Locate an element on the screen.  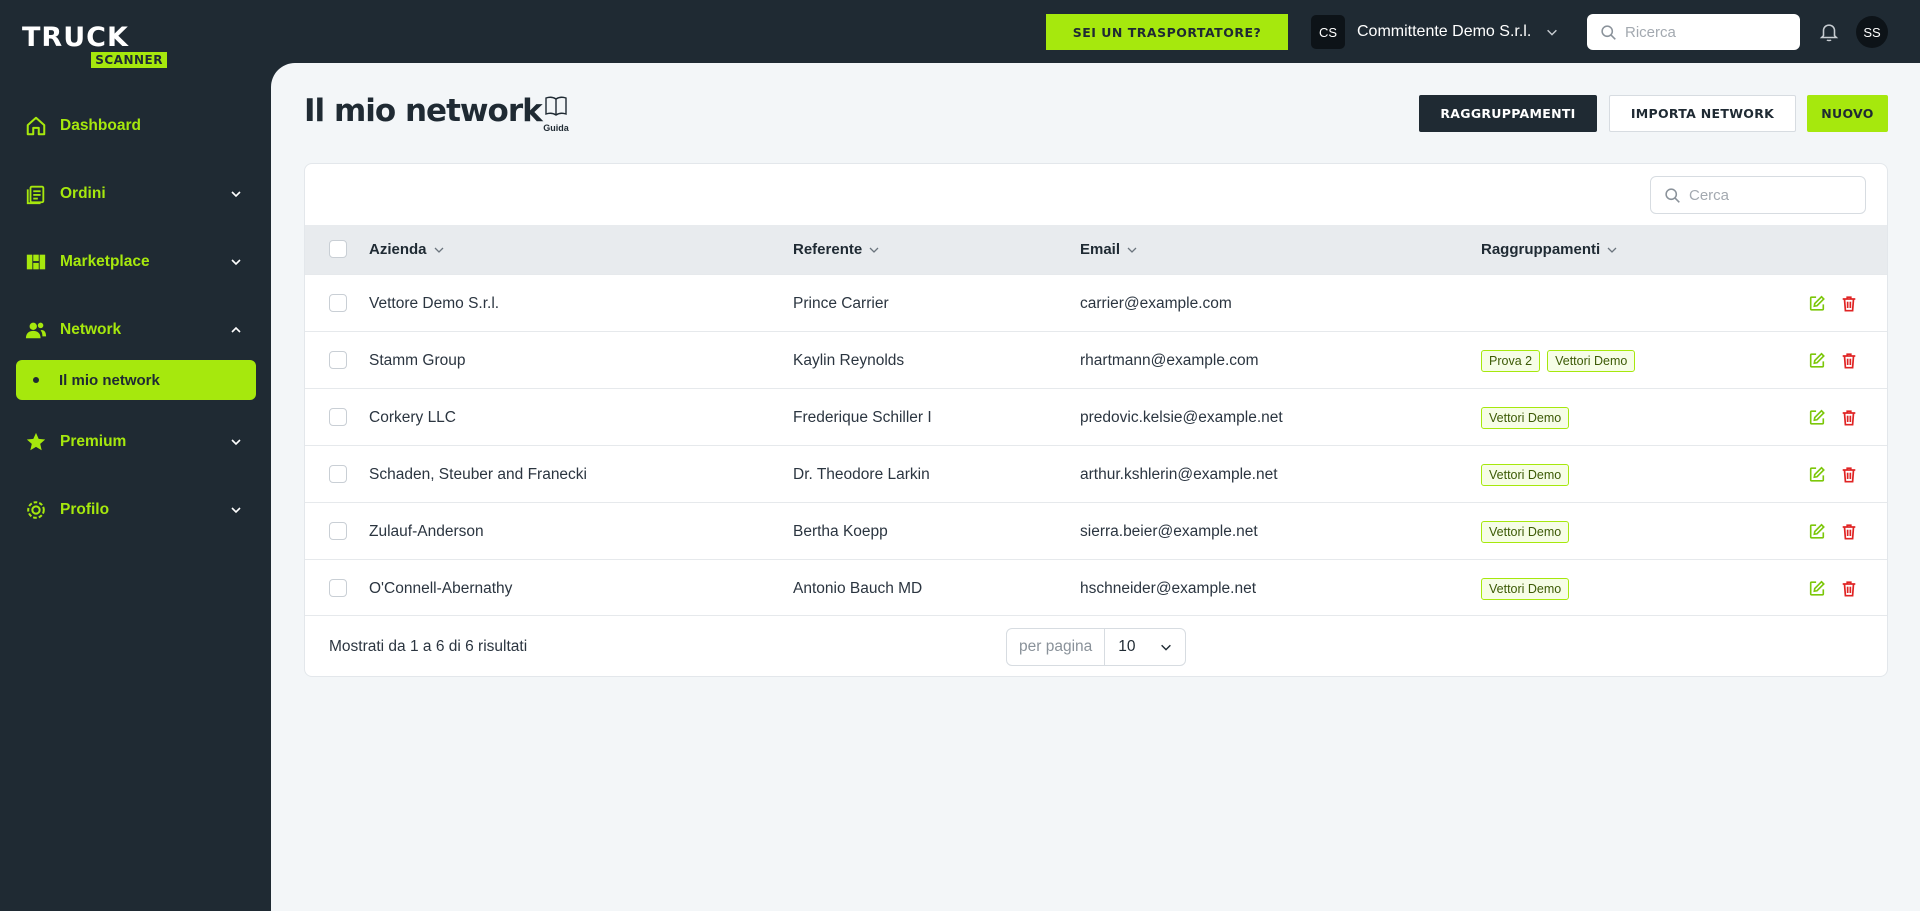
groups-button: RAGGRUPPAMENTI is located at coordinates (1508, 113).